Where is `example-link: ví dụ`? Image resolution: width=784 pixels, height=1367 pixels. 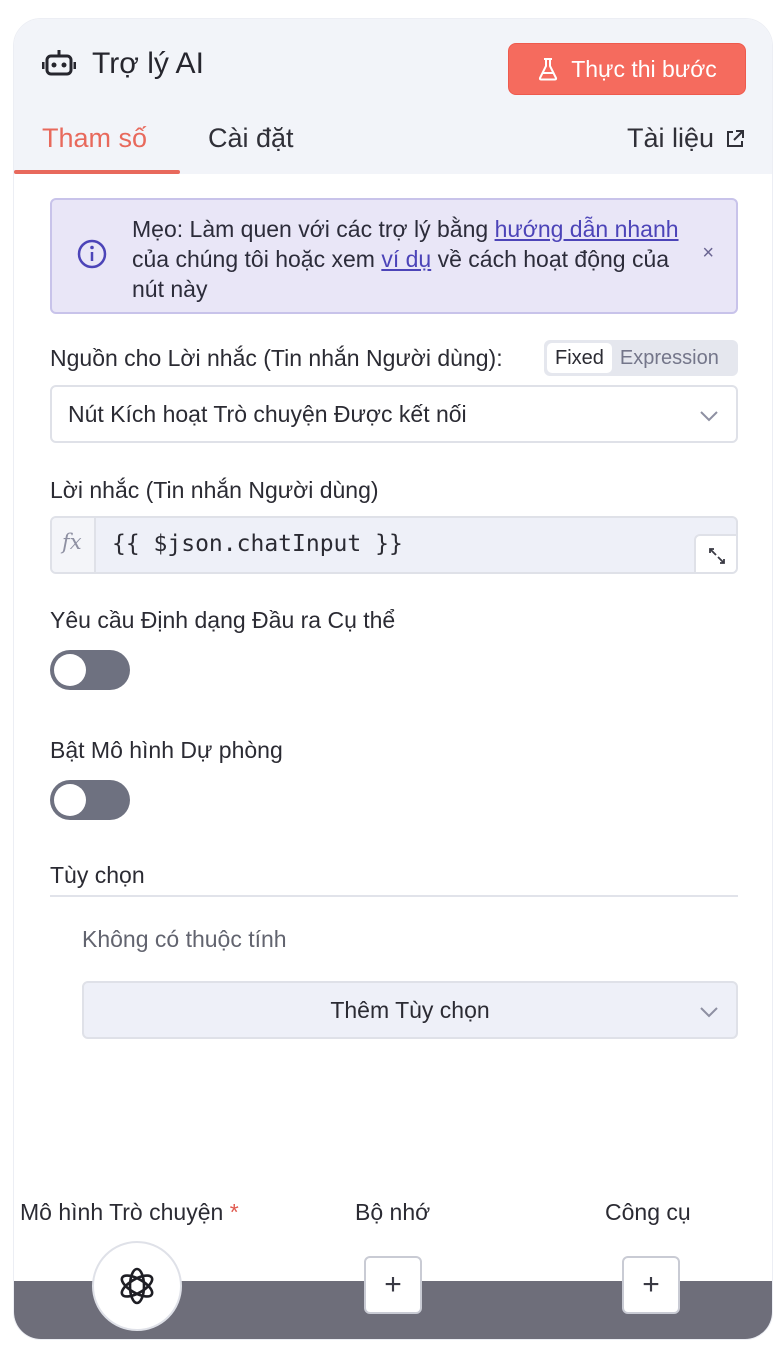
example-link: ví dụ is located at coordinates (406, 259).